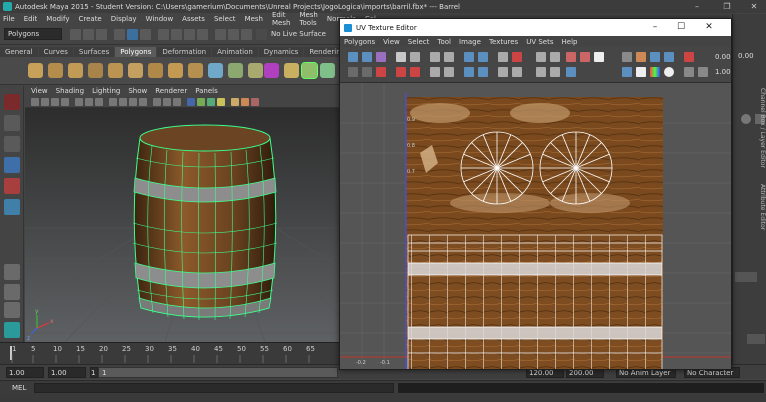 Image resolution: width=766 pixels, height=402 pixels. What do you see at coordinates (401, 72) in the screenshot?
I see `uv-unfold-icon` at bounding box center [401, 72].